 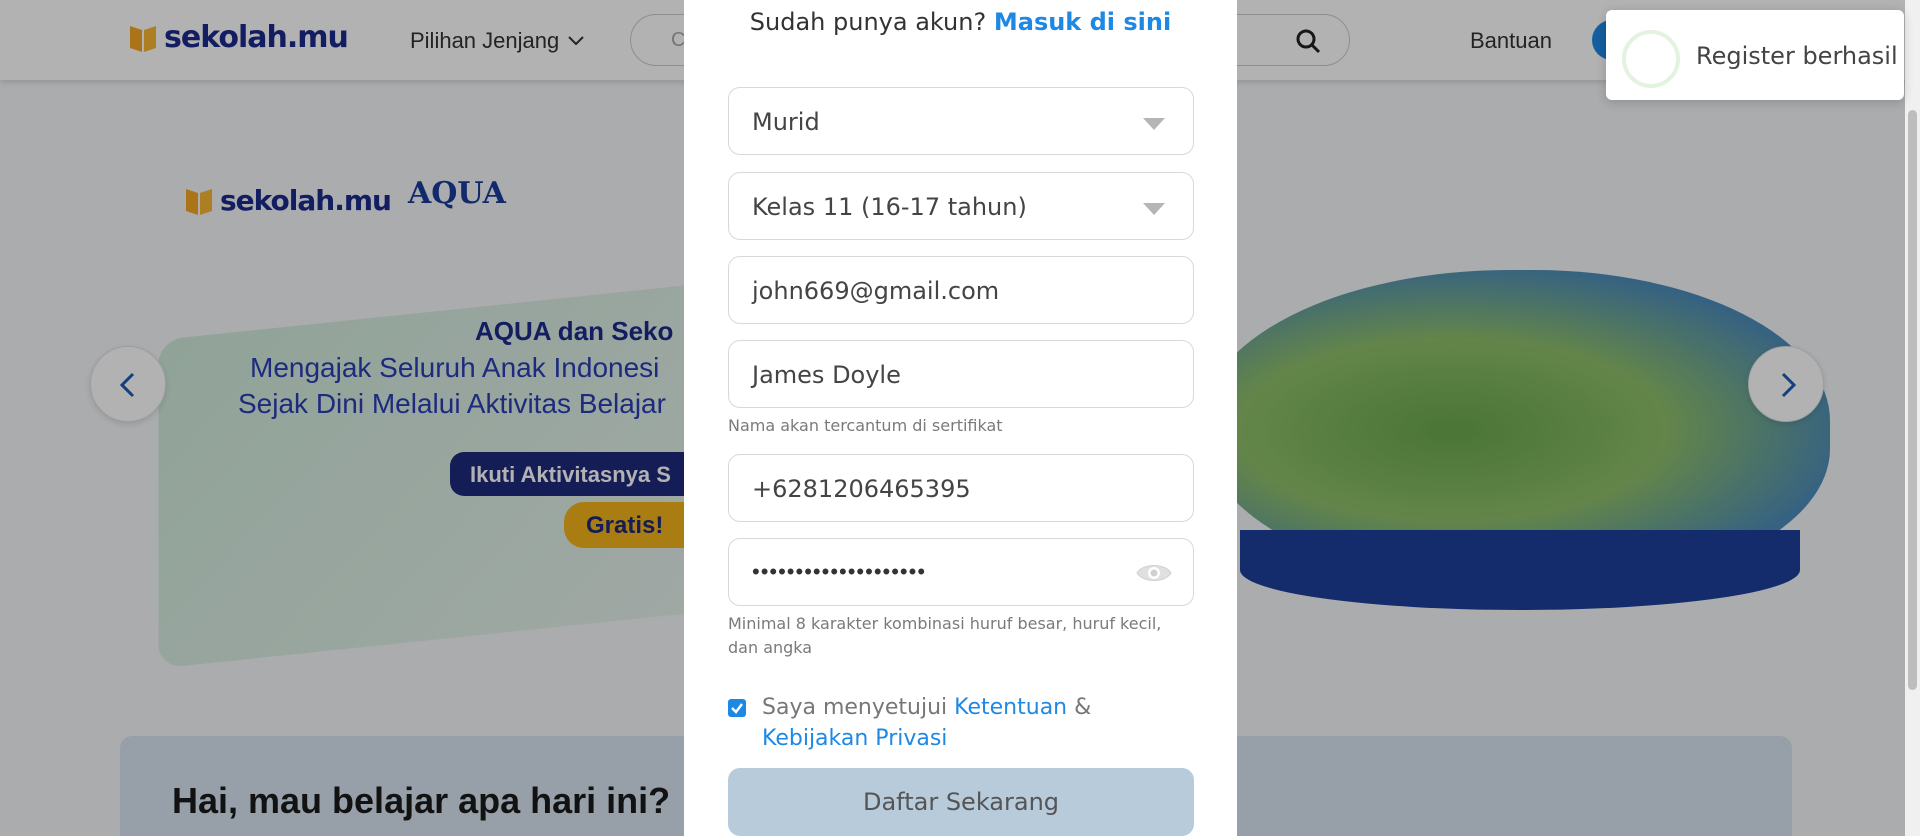 I want to click on role-select-value: Murid, so click(x=786, y=122).